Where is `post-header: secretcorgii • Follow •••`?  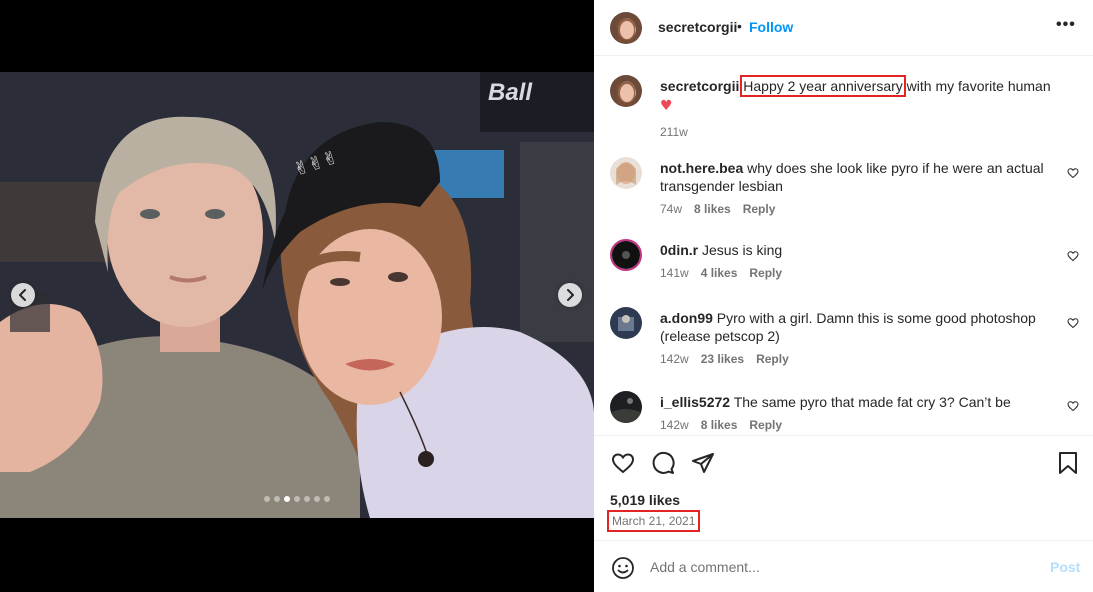 post-header: secretcorgii • Follow ••• is located at coordinates (843, 28).